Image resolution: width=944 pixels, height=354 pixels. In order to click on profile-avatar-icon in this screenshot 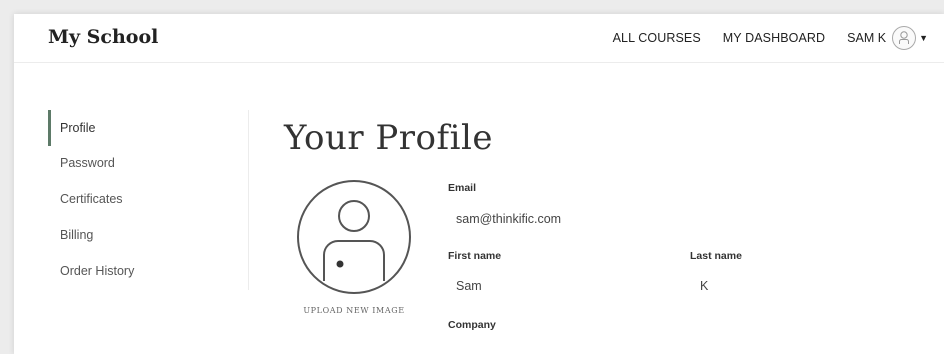, I will do `click(354, 237)`.